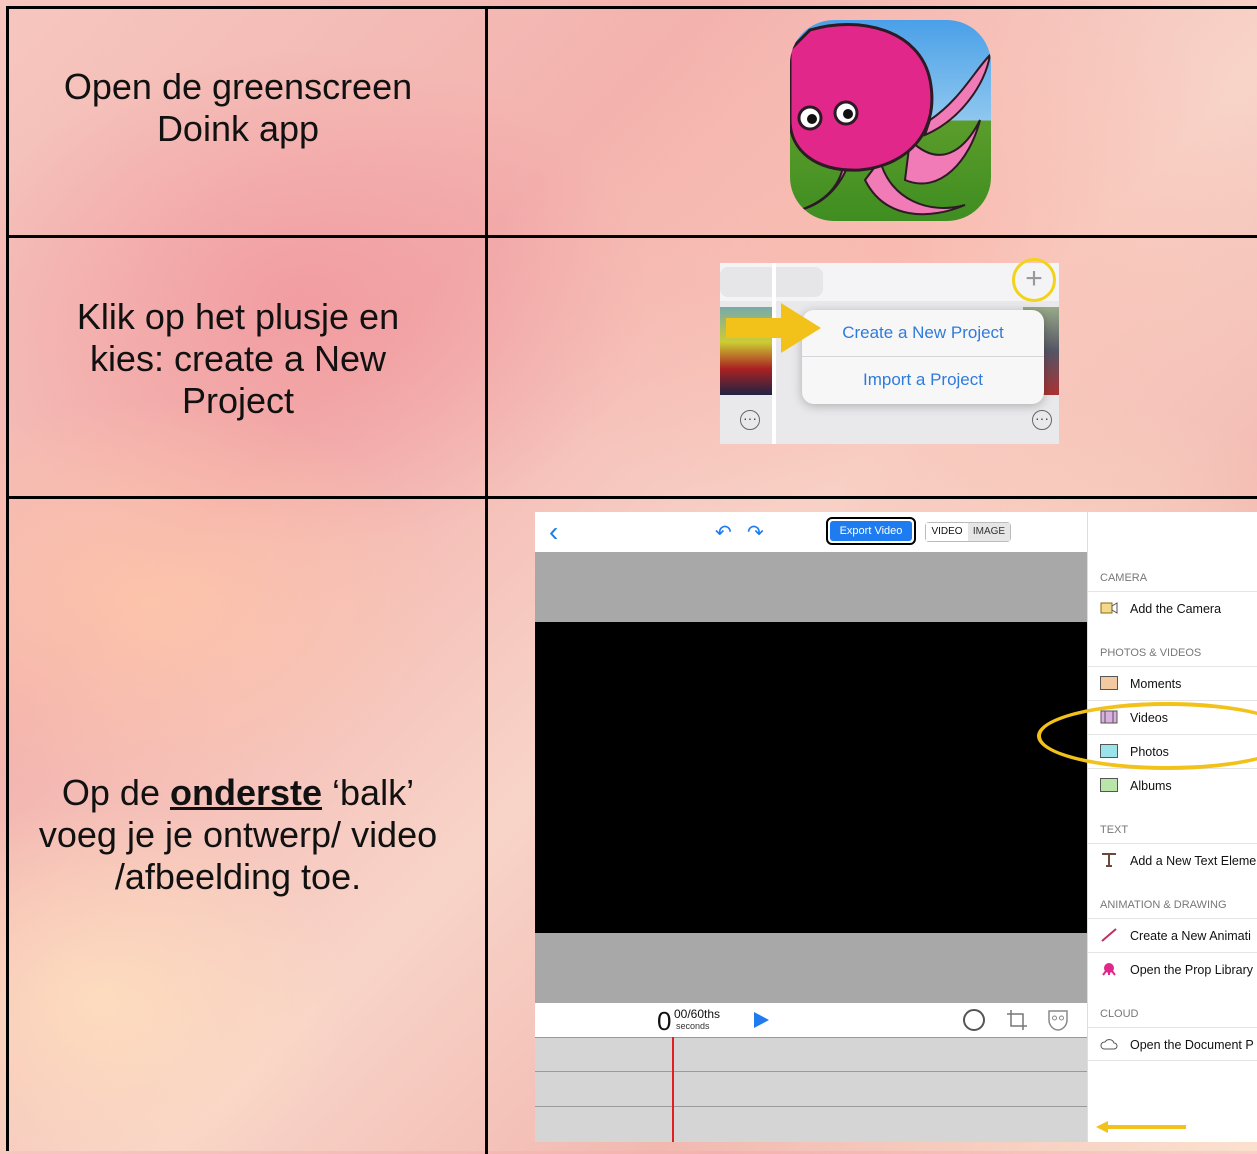 The image size is (1257, 1154). What do you see at coordinates (368, 792) in the screenshot?
I see `step-3-post: ‘balk’` at bounding box center [368, 792].